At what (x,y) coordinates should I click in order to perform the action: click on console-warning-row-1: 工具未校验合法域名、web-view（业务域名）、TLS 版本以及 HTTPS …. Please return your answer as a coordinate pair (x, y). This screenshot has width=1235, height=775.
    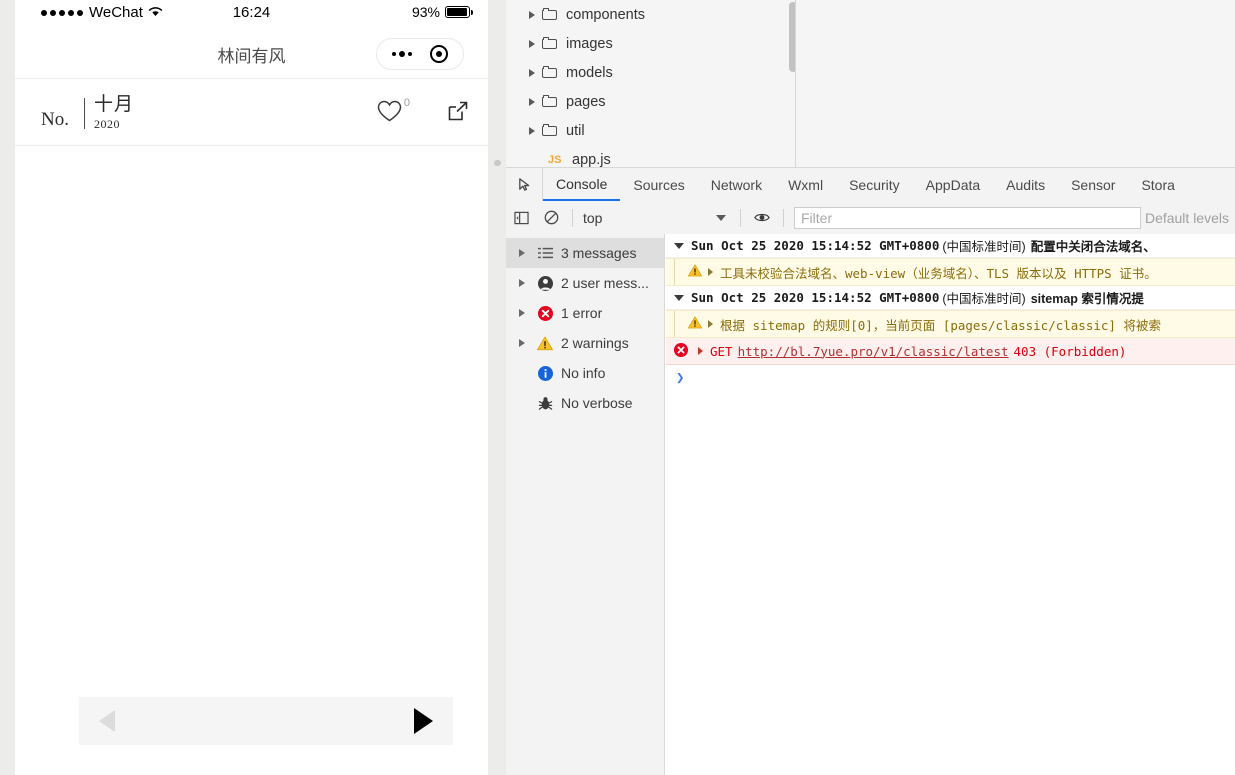
    Looking at the image, I should click on (950, 272).